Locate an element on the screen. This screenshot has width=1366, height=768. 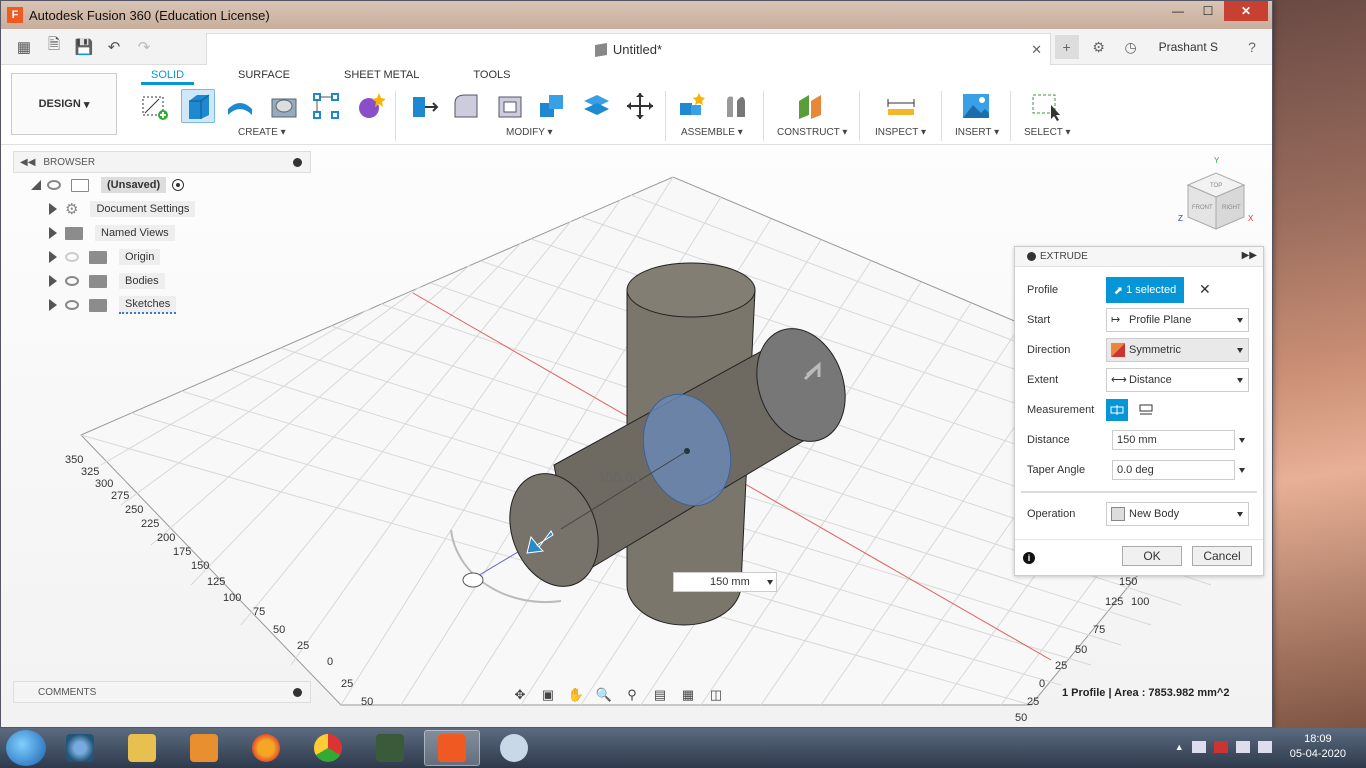
redo-icon: ↷ is located at coordinates (144, 47).